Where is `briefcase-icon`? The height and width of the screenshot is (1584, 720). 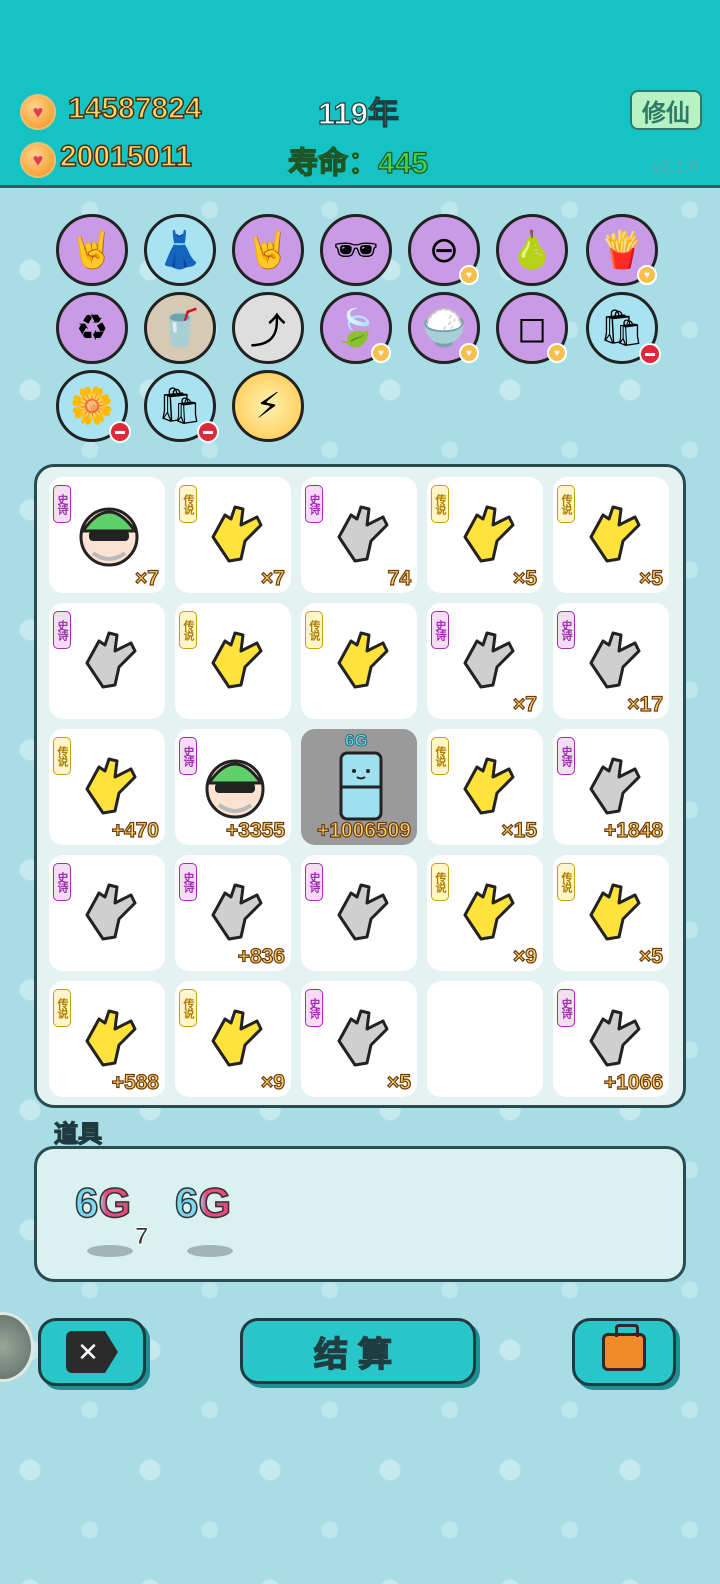 briefcase-icon is located at coordinates (624, 1347).